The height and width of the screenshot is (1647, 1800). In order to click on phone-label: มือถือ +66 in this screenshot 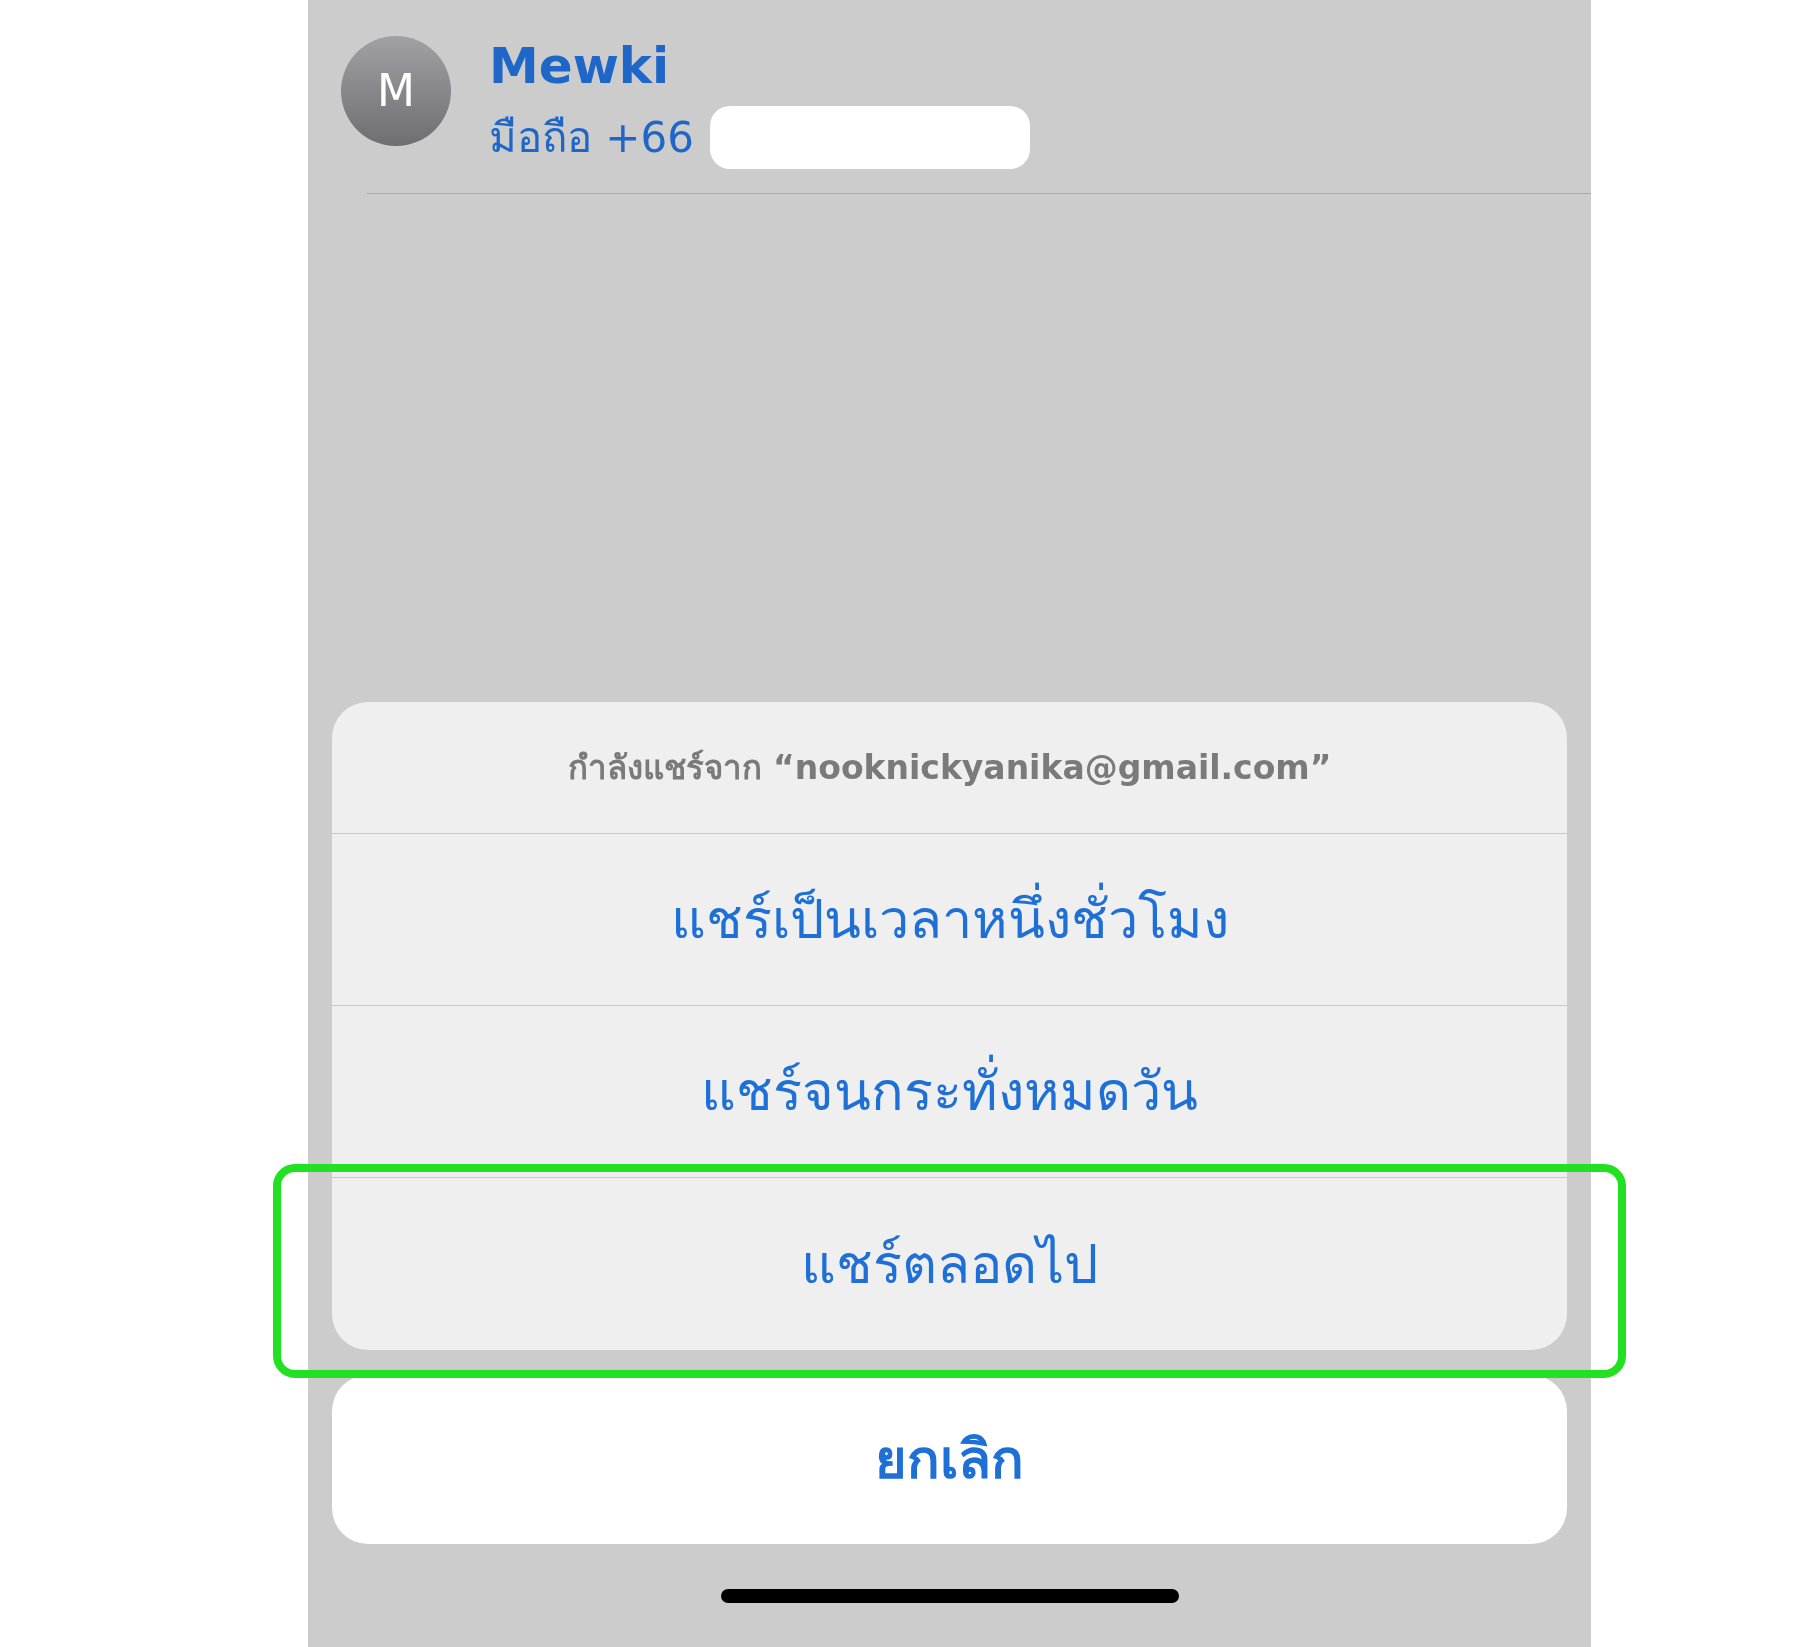, I will do `click(591, 137)`.